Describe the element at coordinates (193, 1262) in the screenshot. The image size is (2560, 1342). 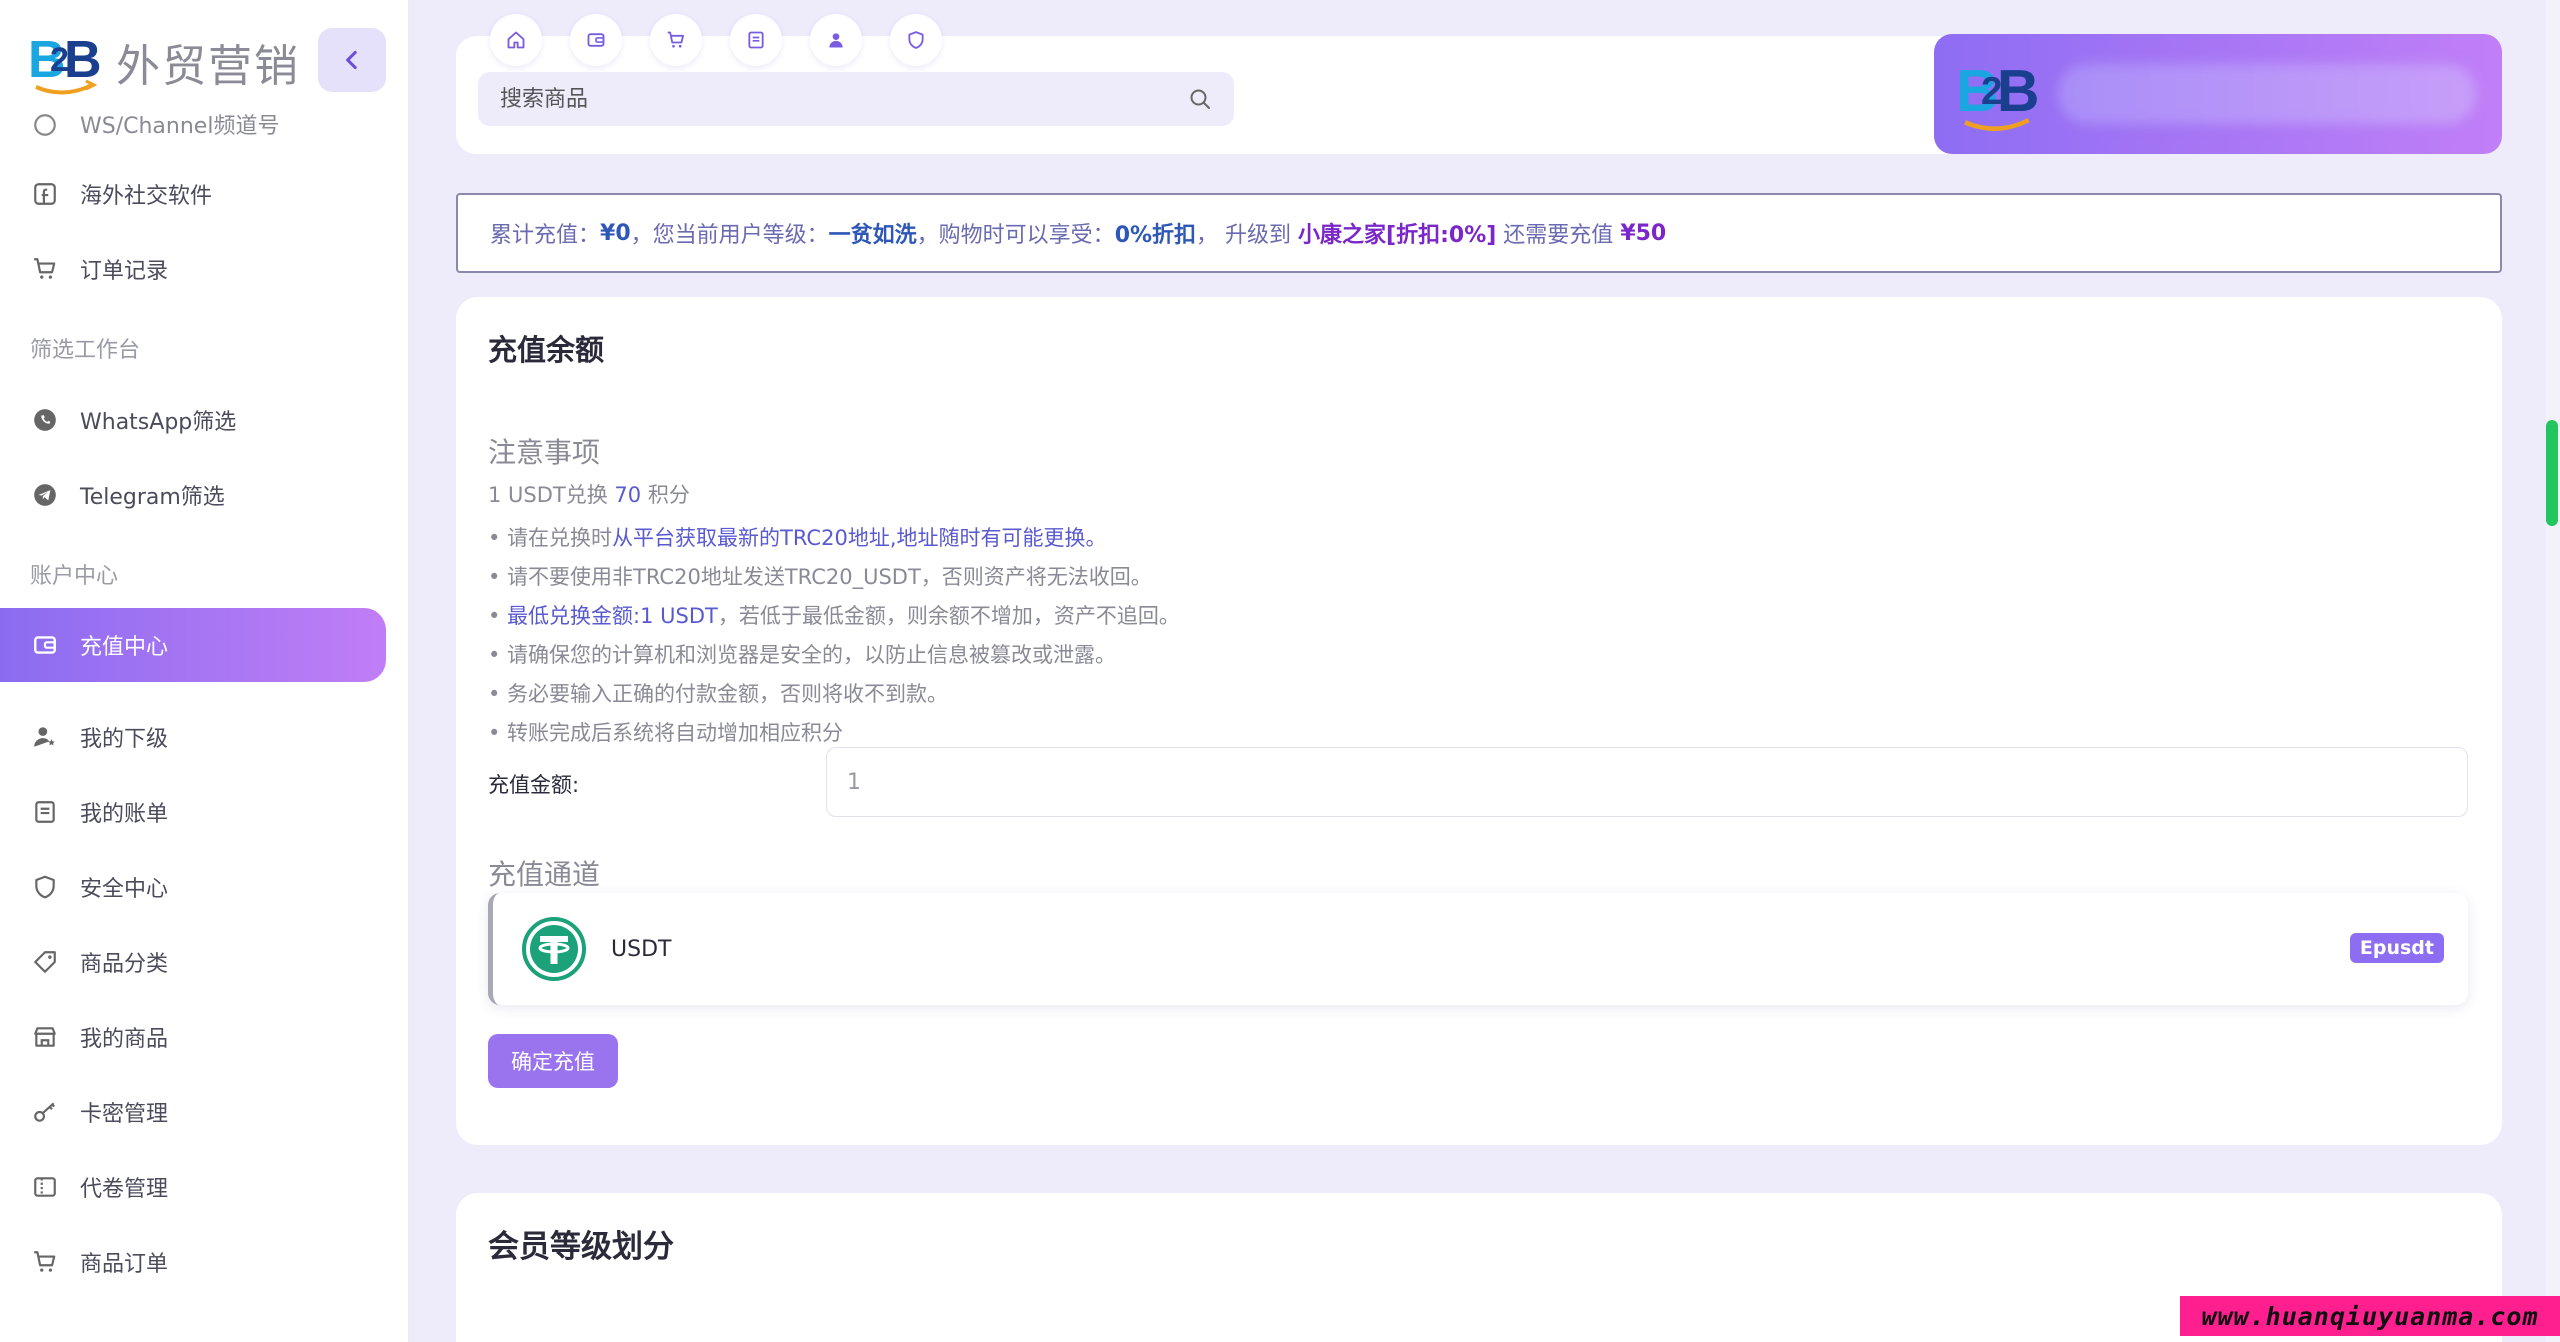
I see `sidebar-item-product-orders: 商品订单` at that location.